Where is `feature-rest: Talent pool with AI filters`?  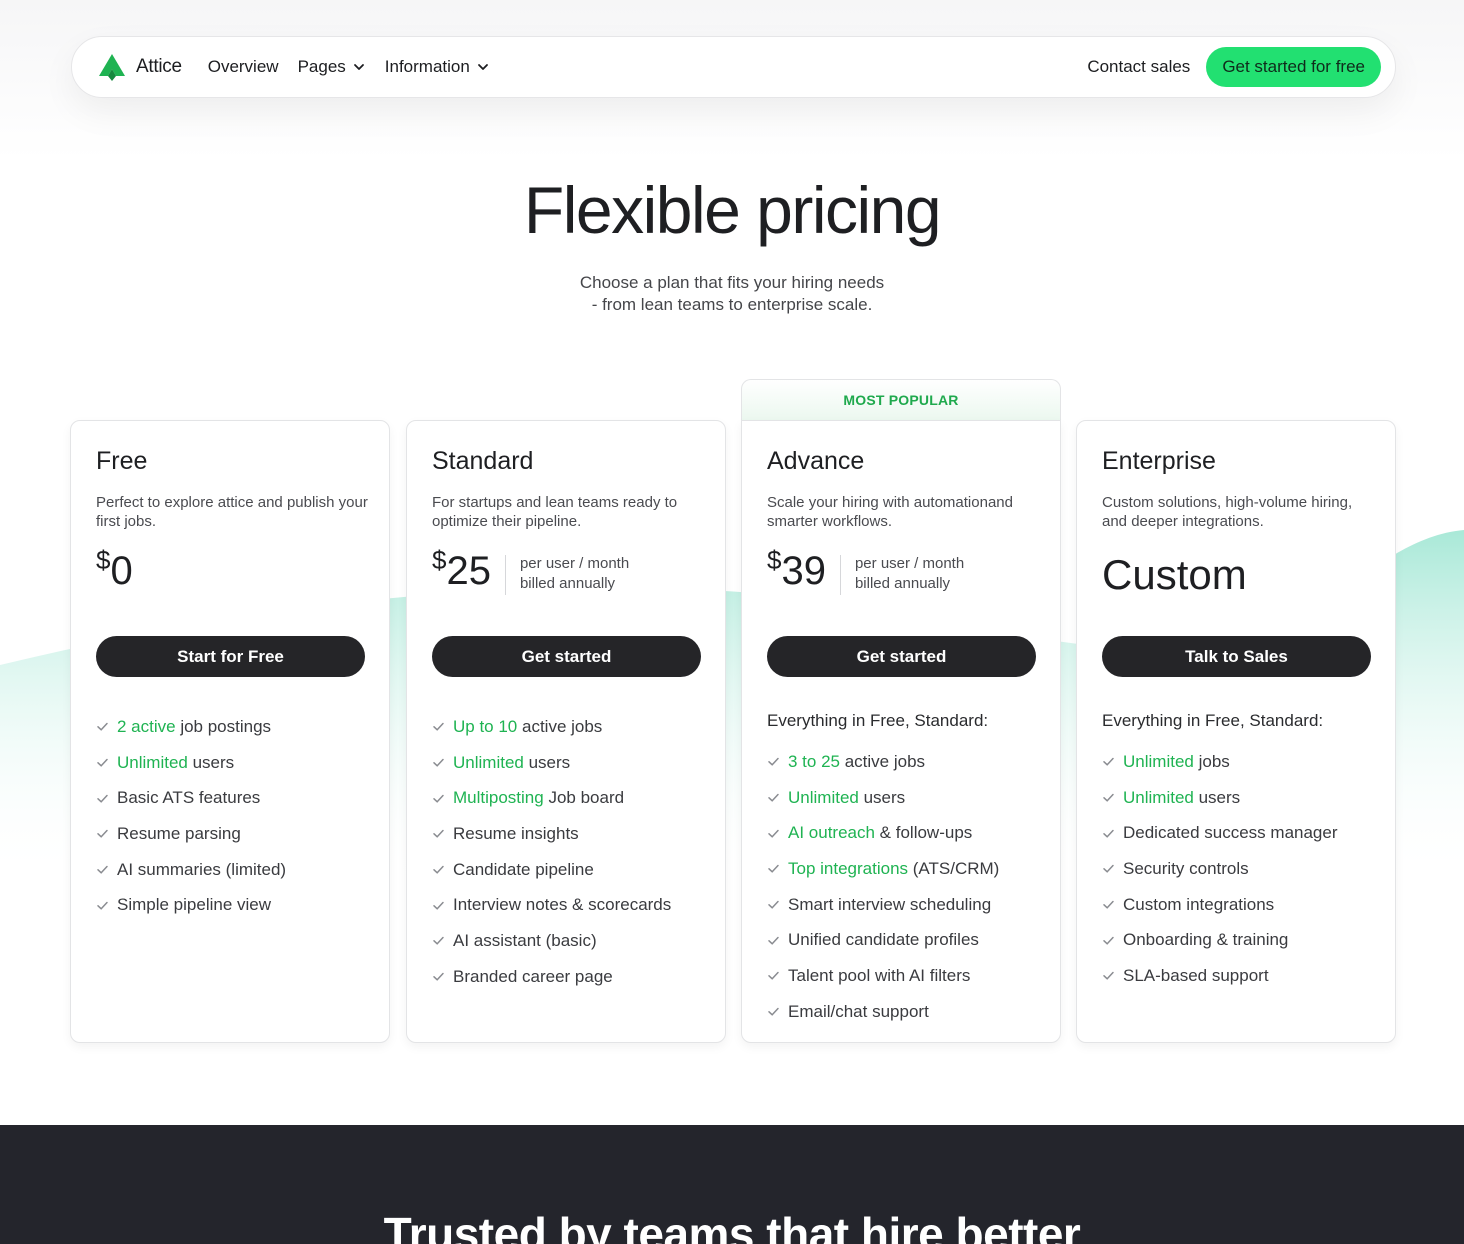 feature-rest: Talent pool with AI filters is located at coordinates (879, 975).